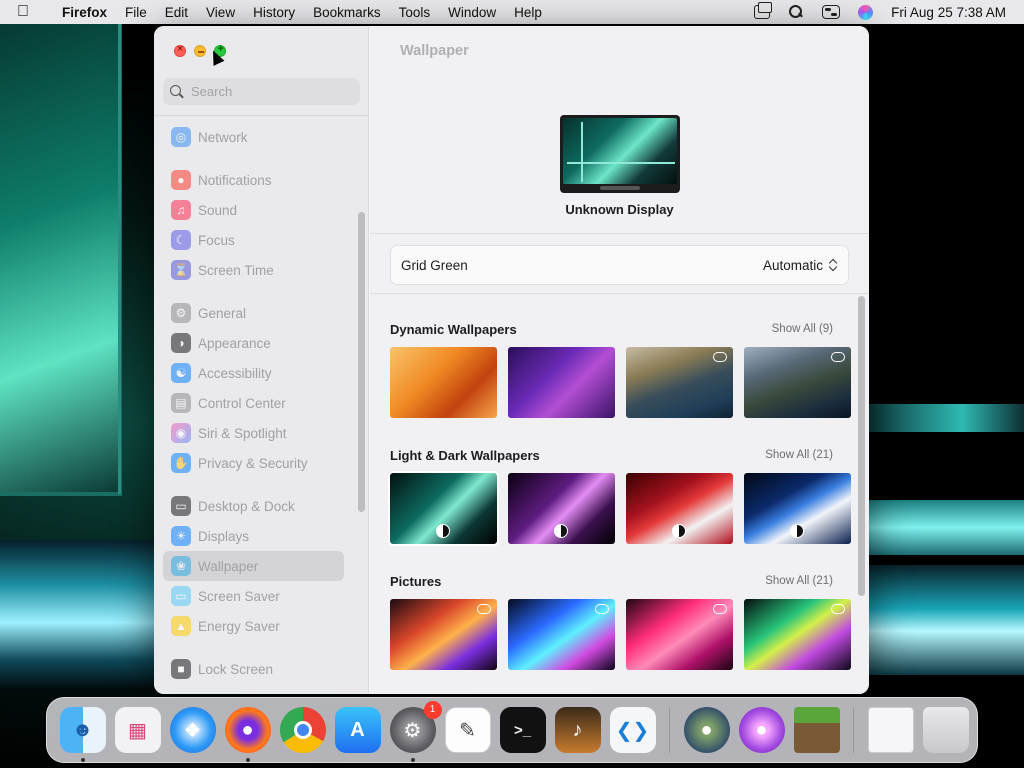 The image size is (1024, 768). Describe the element at coordinates (800, 265) in the screenshot. I see `appearance-mode-select: Automatic` at that location.